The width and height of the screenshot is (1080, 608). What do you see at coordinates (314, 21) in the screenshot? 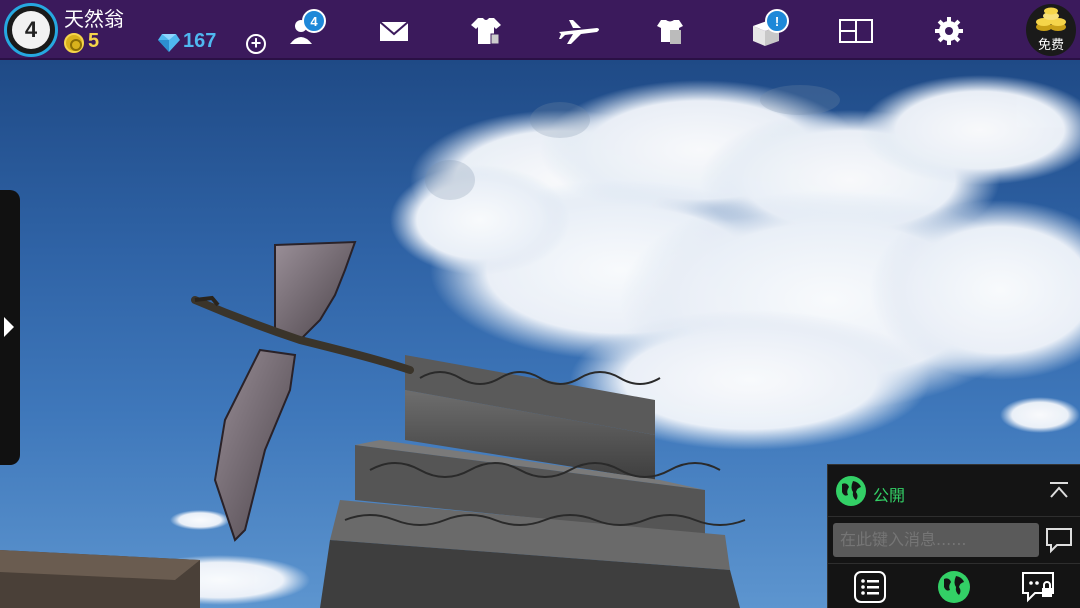
I see `friends-badge: 4` at bounding box center [314, 21].